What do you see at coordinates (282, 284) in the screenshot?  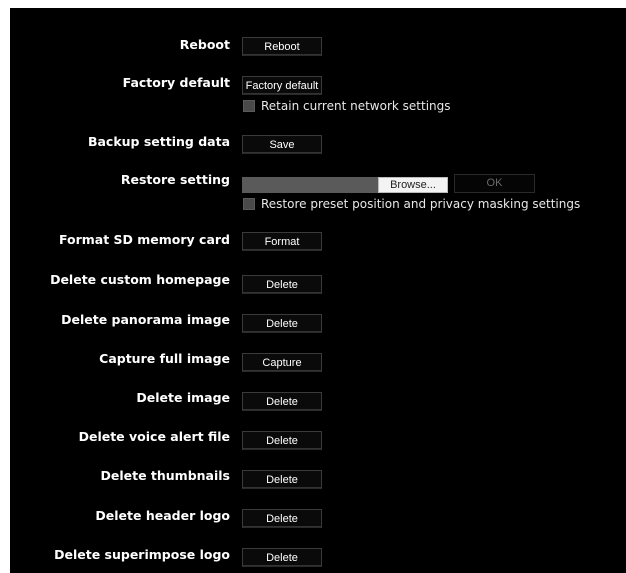 I see `delete-custom-homepage-button: Delete` at bounding box center [282, 284].